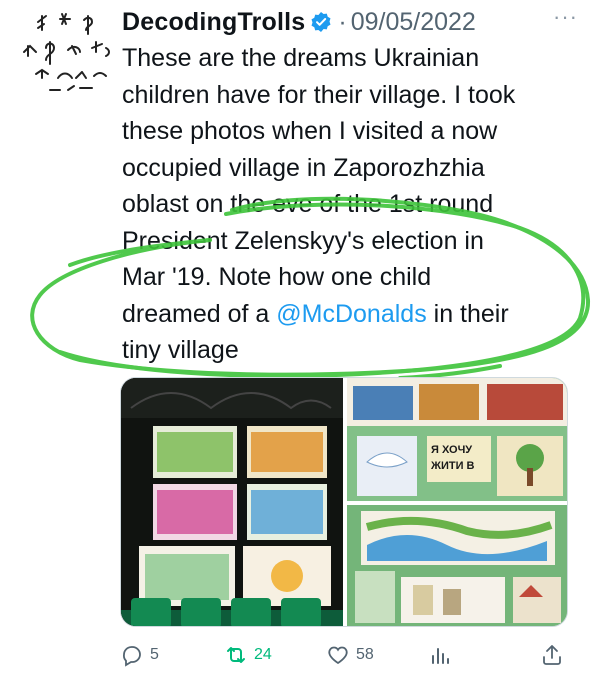 Image resolution: width=596 pixels, height=680 pixels. Describe the element at coordinates (350, 655) in the screenshot. I see `like-button: 58` at that location.